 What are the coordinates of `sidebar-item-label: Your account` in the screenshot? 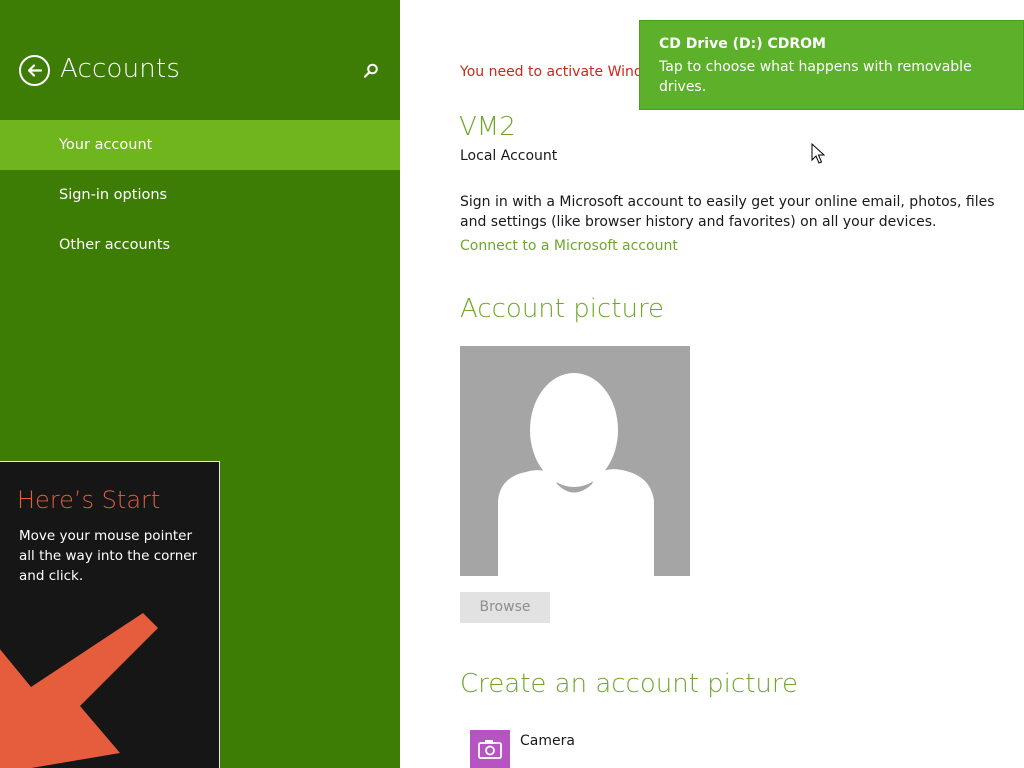 It's located at (106, 145).